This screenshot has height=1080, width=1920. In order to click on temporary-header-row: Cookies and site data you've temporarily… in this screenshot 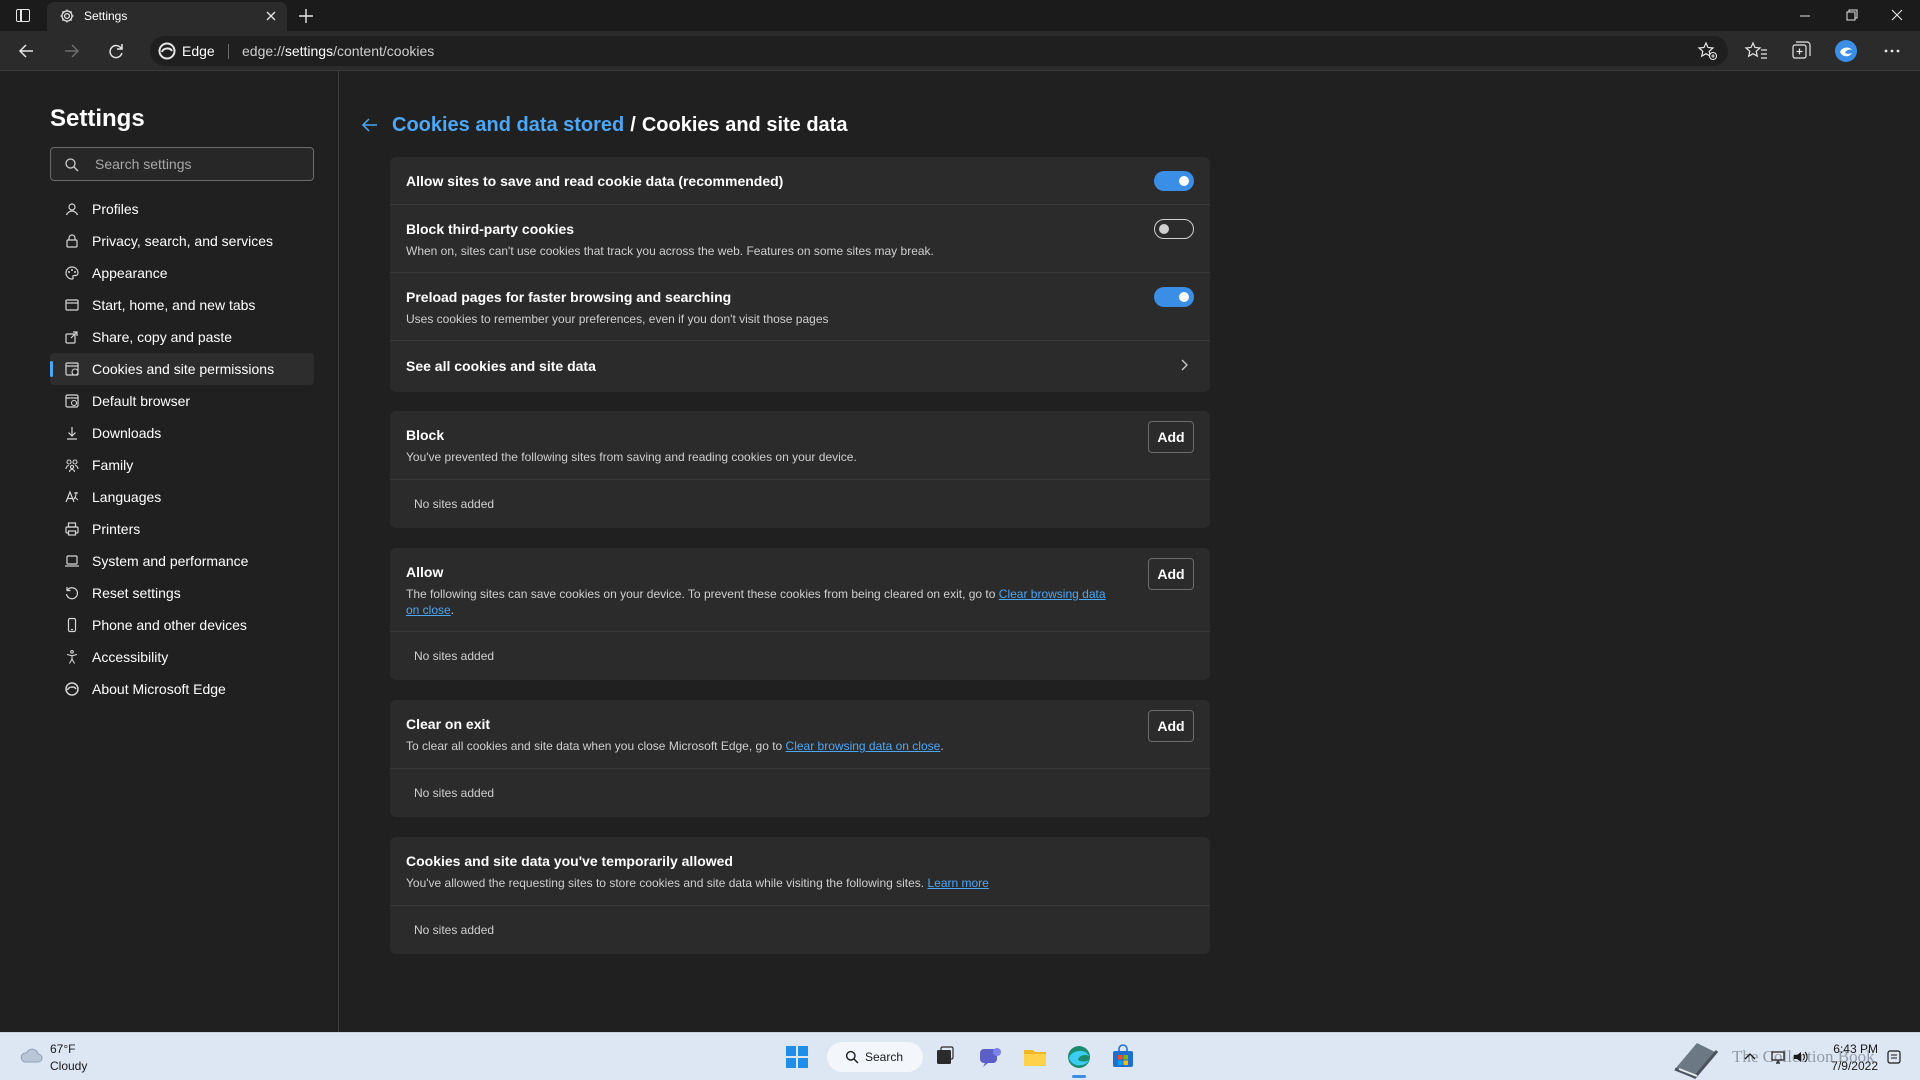, I will do `click(800, 871)`.